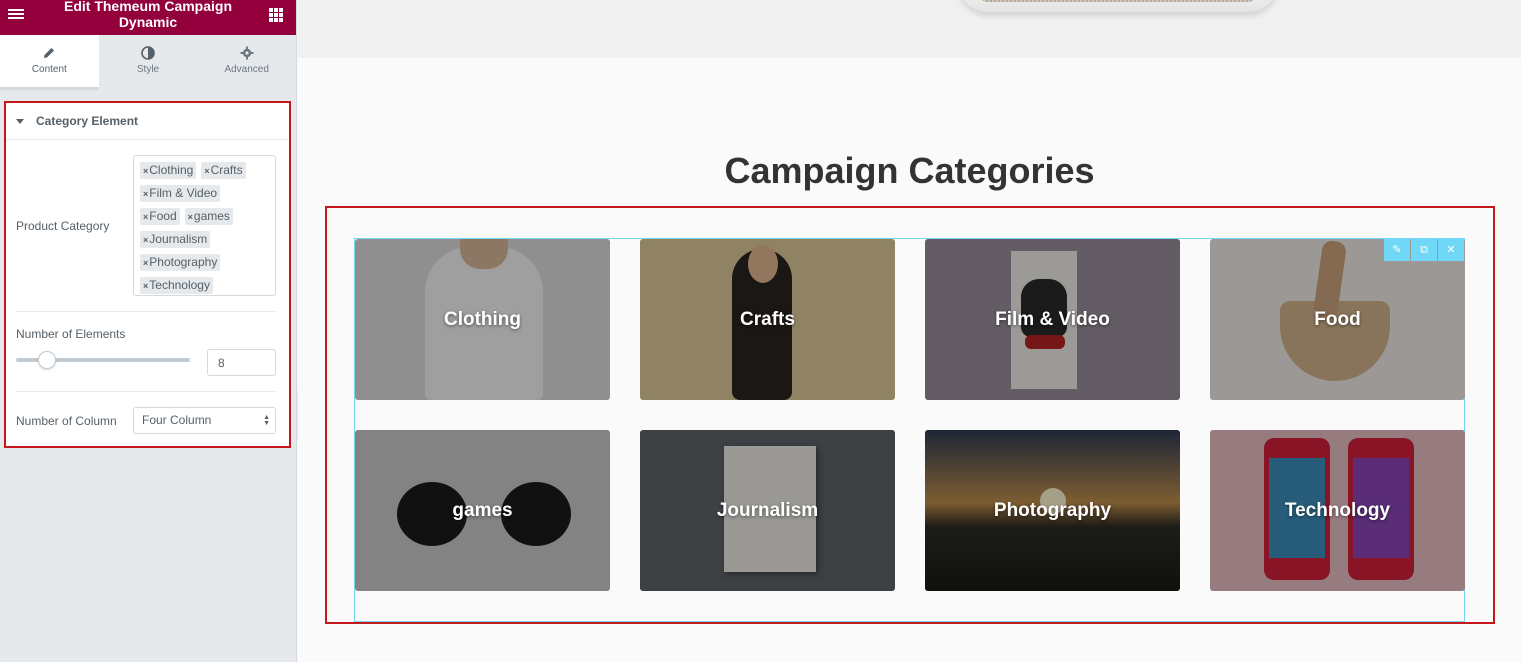 The height and width of the screenshot is (662, 1521). I want to click on product-category-label: Product Category, so click(63, 226).